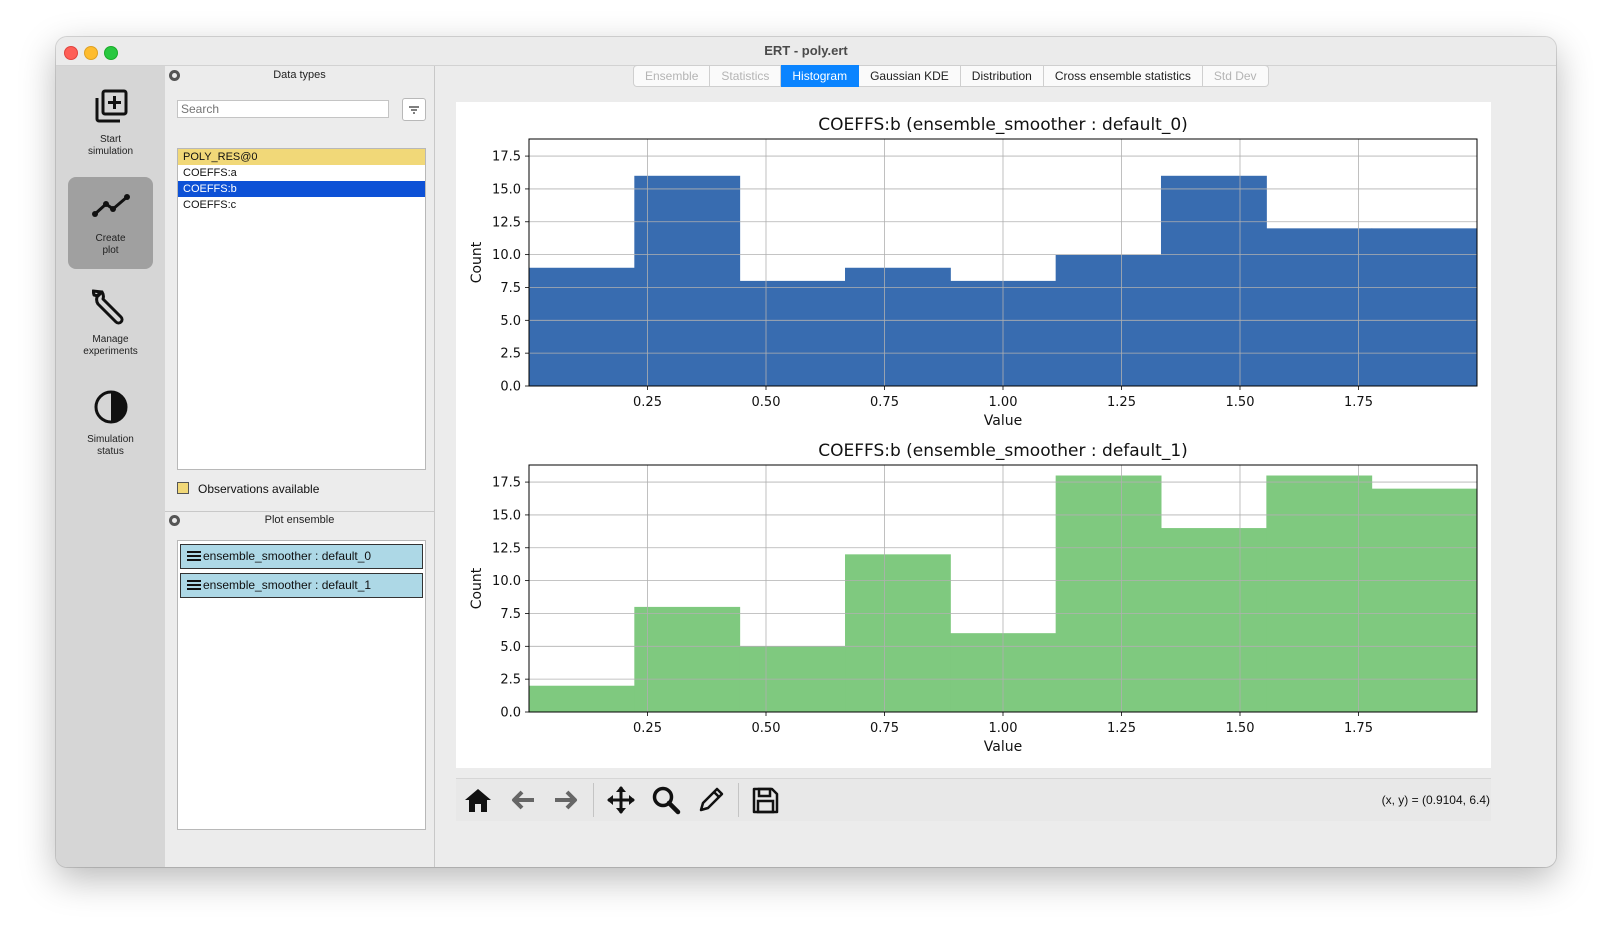 The image size is (1612, 940). What do you see at coordinates (1002, 76) in the screenshot?
I see `tab-distribution: Distribution` at bounding box center [1002, 76].